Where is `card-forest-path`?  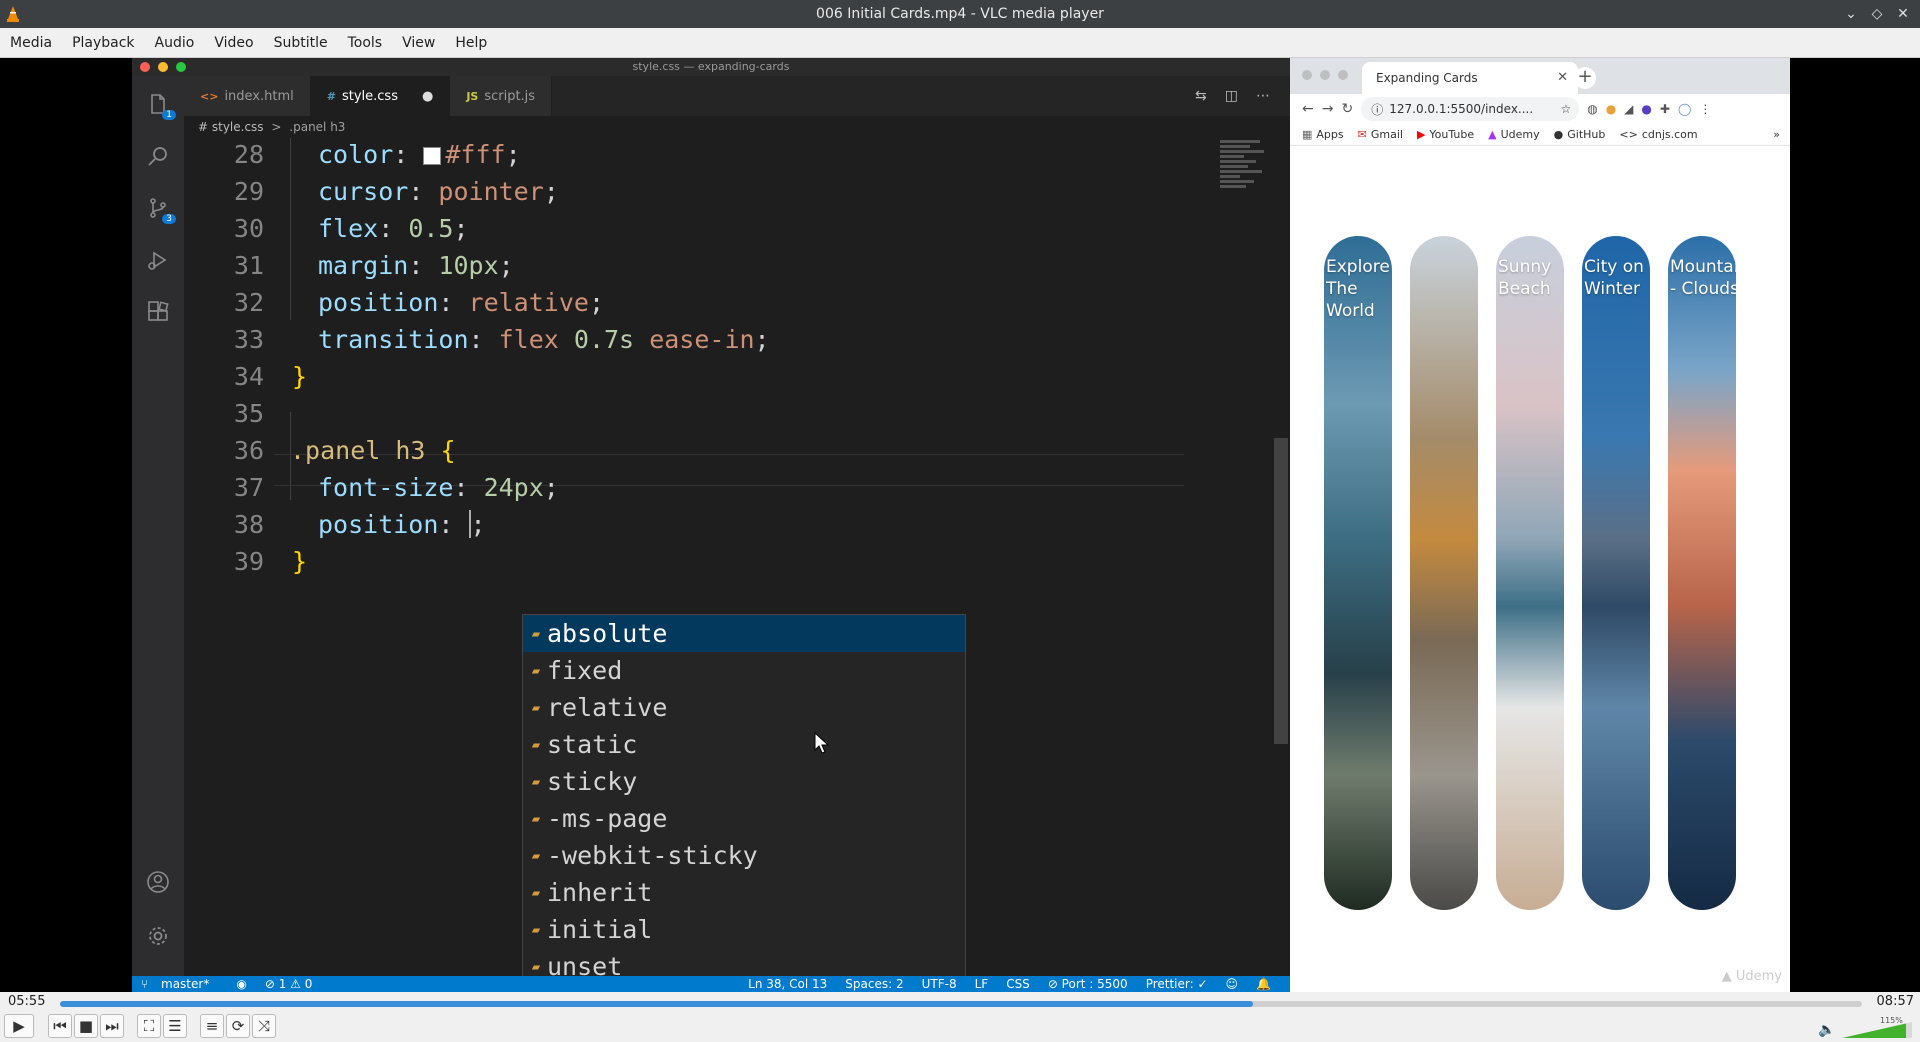 card-forest-path is located at coordinates (1444, 573).